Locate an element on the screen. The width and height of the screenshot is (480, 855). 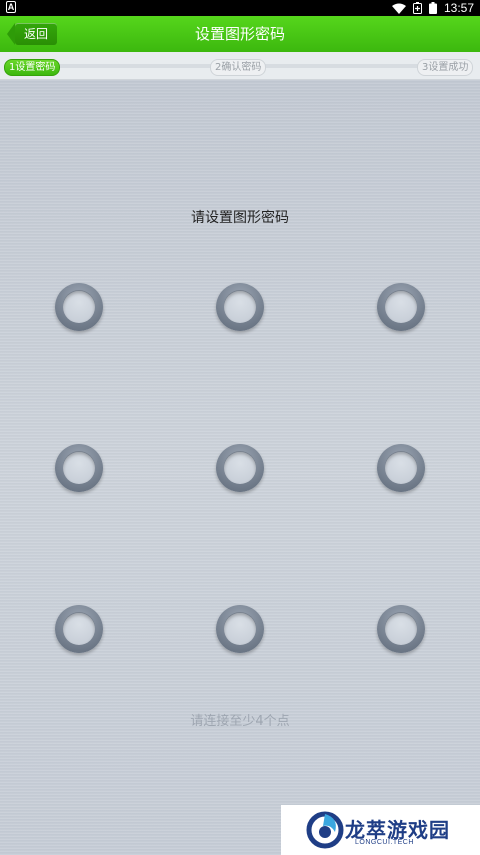
watermark: 龙萃游戏园 LONGCUI.TECH is located at coordinates (380, 830).